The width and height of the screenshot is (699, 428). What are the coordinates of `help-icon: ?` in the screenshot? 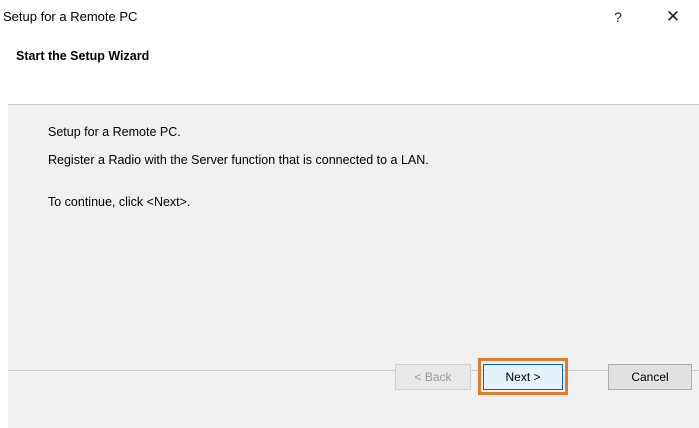 It's located at (618, 17).